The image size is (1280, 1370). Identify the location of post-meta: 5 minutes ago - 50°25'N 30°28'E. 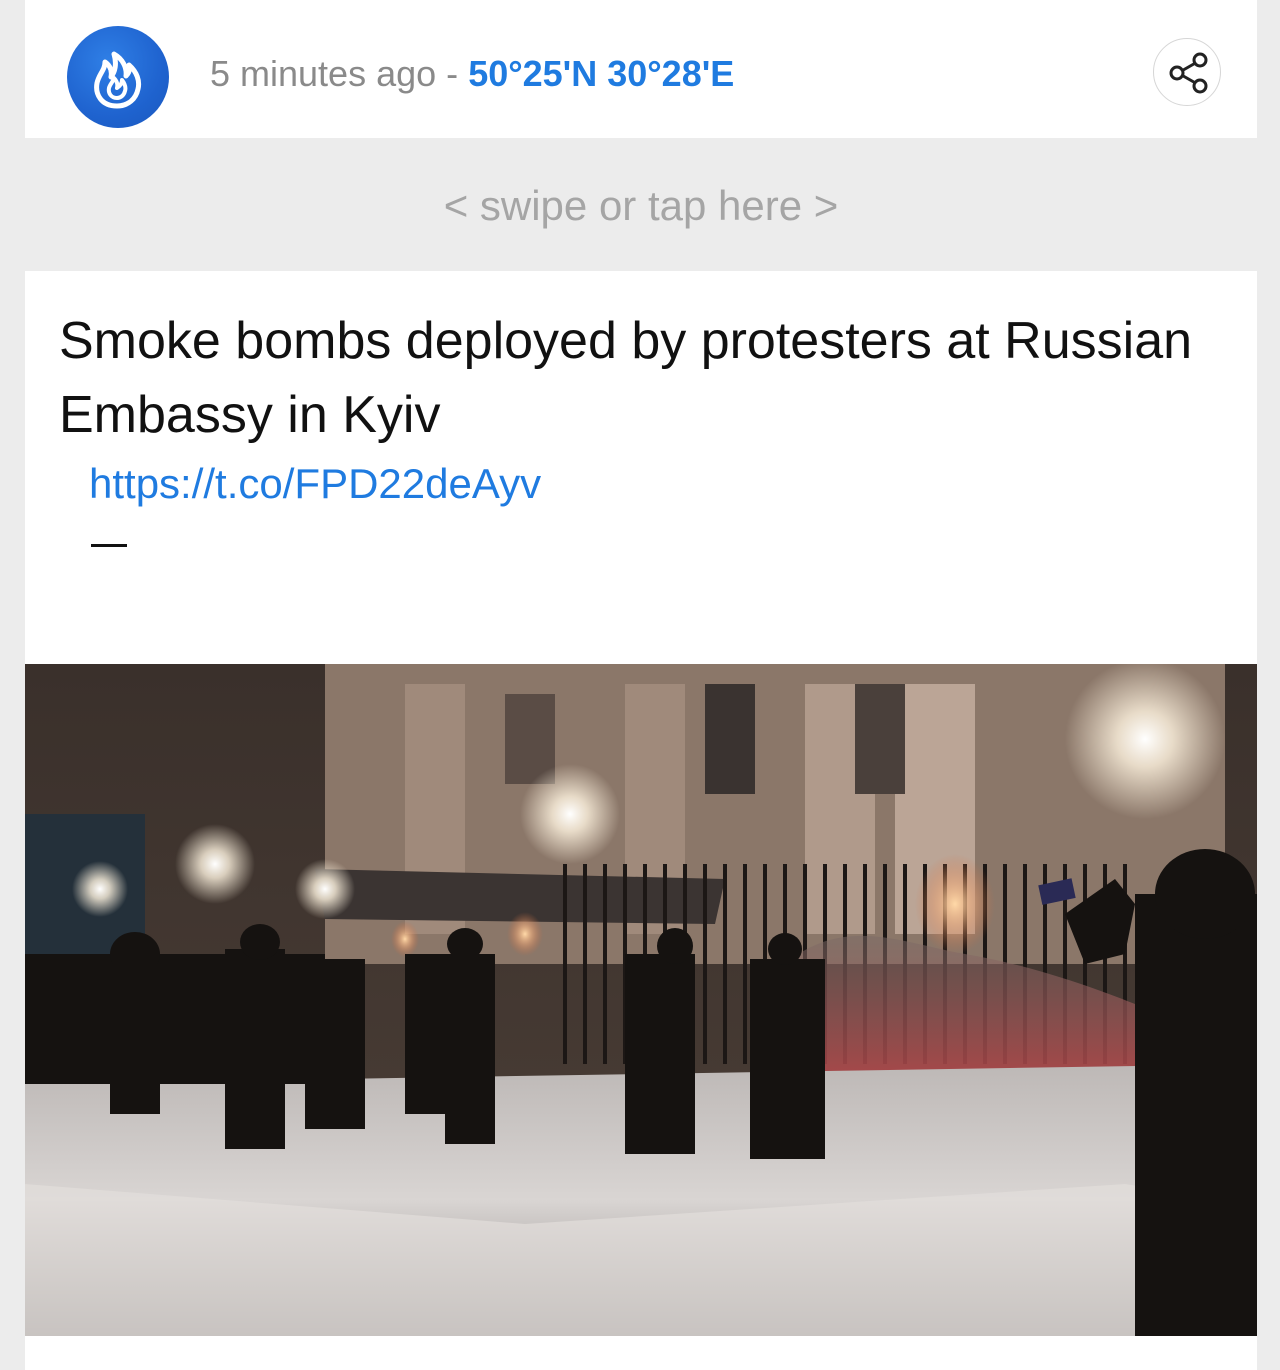
(472, 74).